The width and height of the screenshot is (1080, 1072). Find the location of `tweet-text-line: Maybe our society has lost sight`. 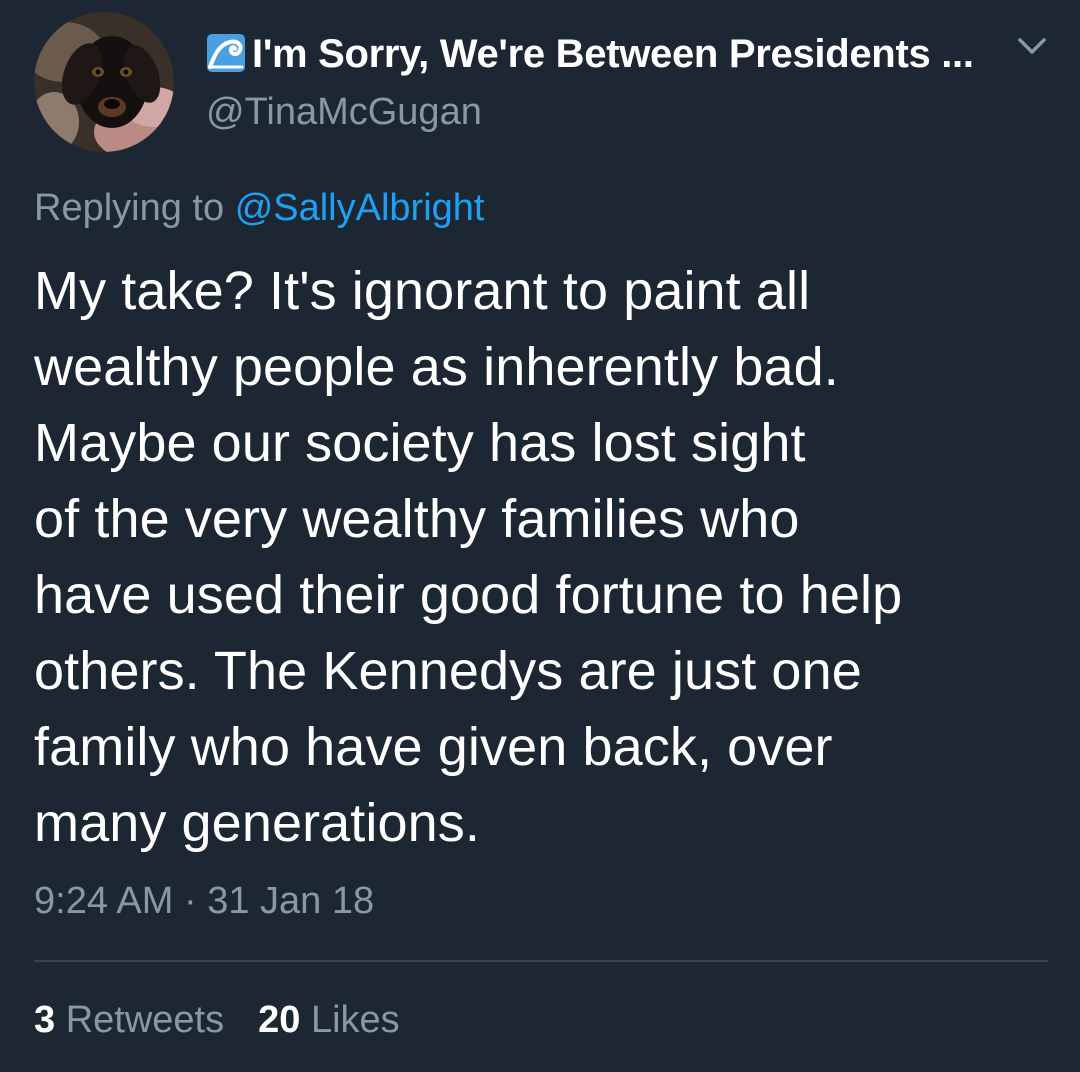

tweet-text-line: Maybe our society has lost sight is located at coordinates (420, 443).